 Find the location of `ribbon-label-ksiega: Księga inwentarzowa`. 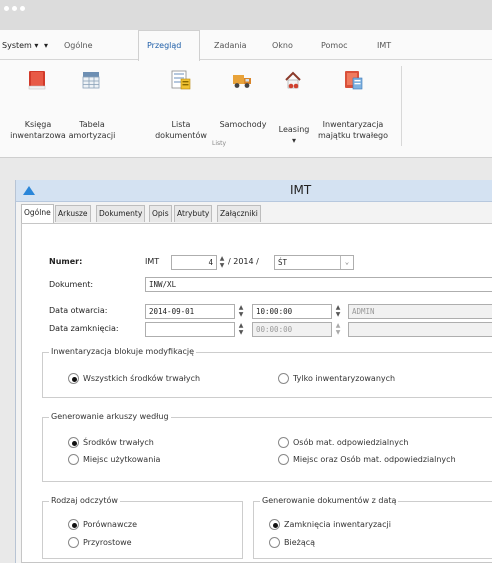

ribbon-label-ksiega: Księga inwentarzowa is located at coordinates (38, 130).